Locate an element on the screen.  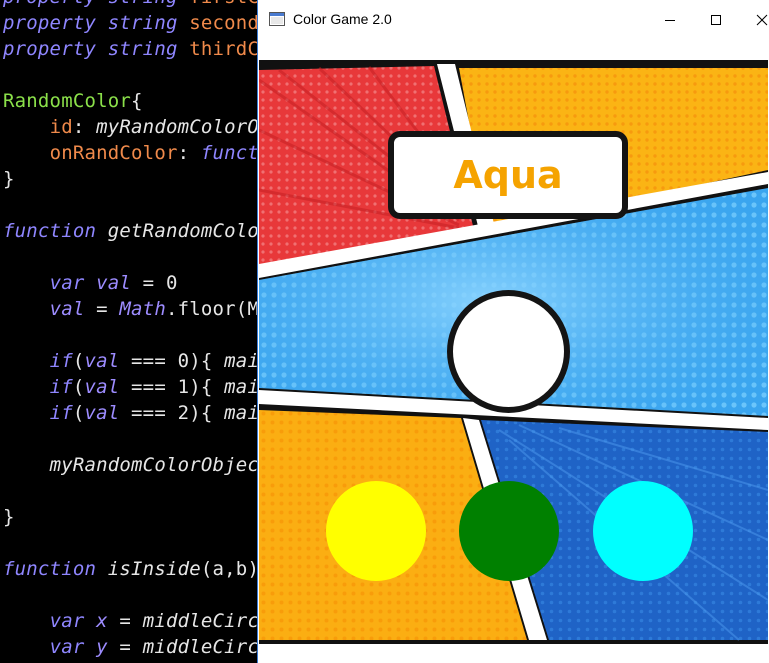
minimize-button is located at coordinates (670, 20).